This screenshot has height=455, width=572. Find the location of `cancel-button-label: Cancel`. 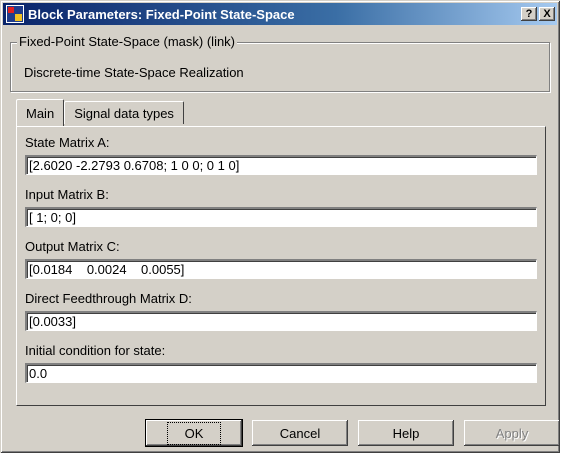

cancel-button-label: Cancel is located at coordinates (300, 433).